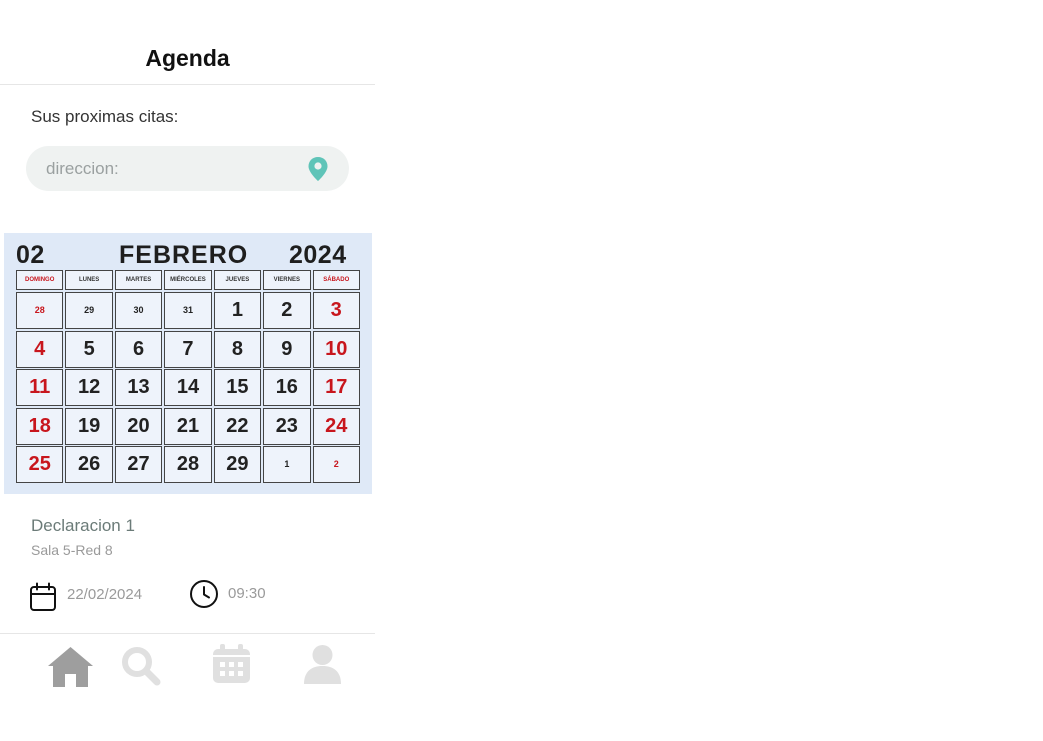  What do you see at coordinates (231, 663) in the screenshot?
I see `calendar-nav-icon` at bounding box center [231, 663].